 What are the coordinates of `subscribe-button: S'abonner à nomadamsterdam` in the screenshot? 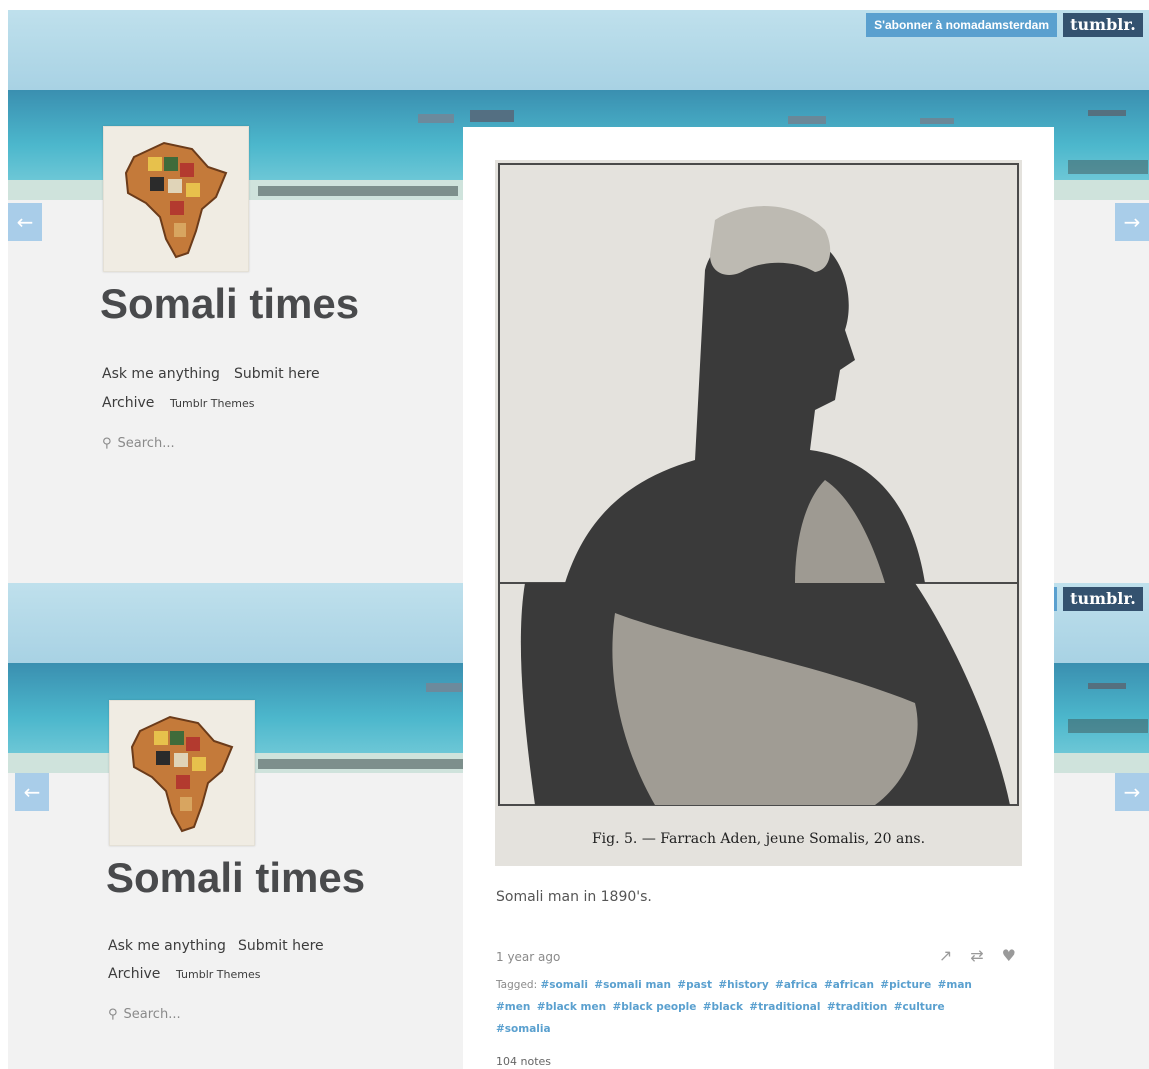 It's located at (961, 25).